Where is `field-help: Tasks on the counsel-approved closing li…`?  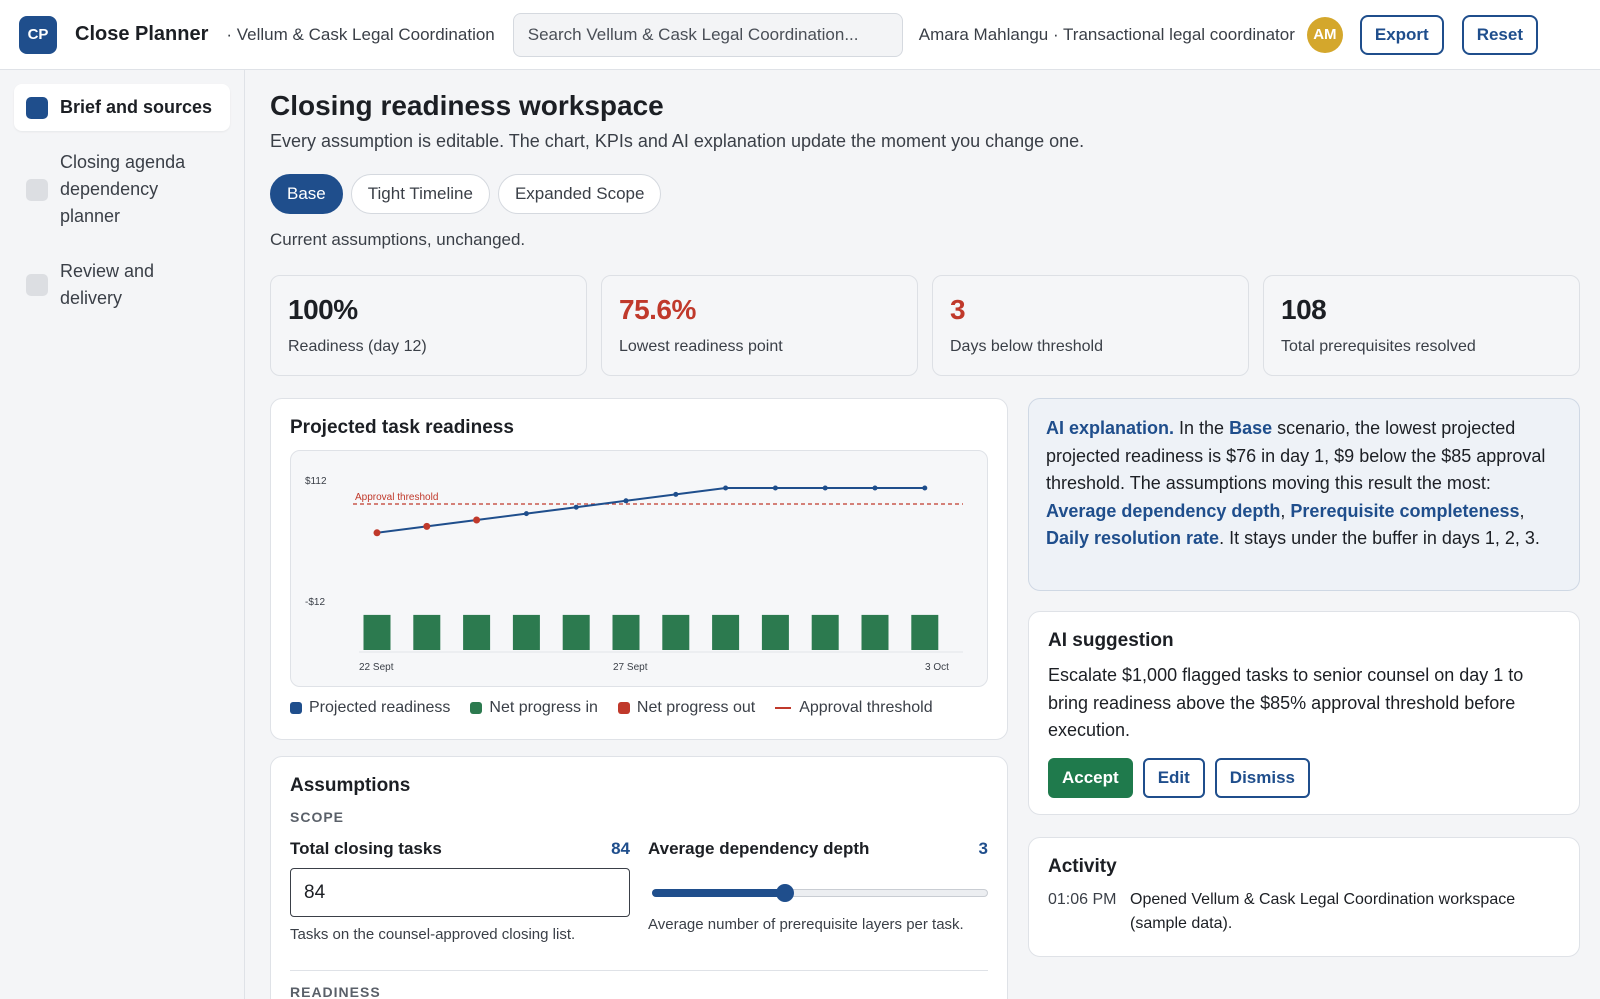 field-help: Tasks on the counsel-approved closing li… is located at coordinates (433, 934).